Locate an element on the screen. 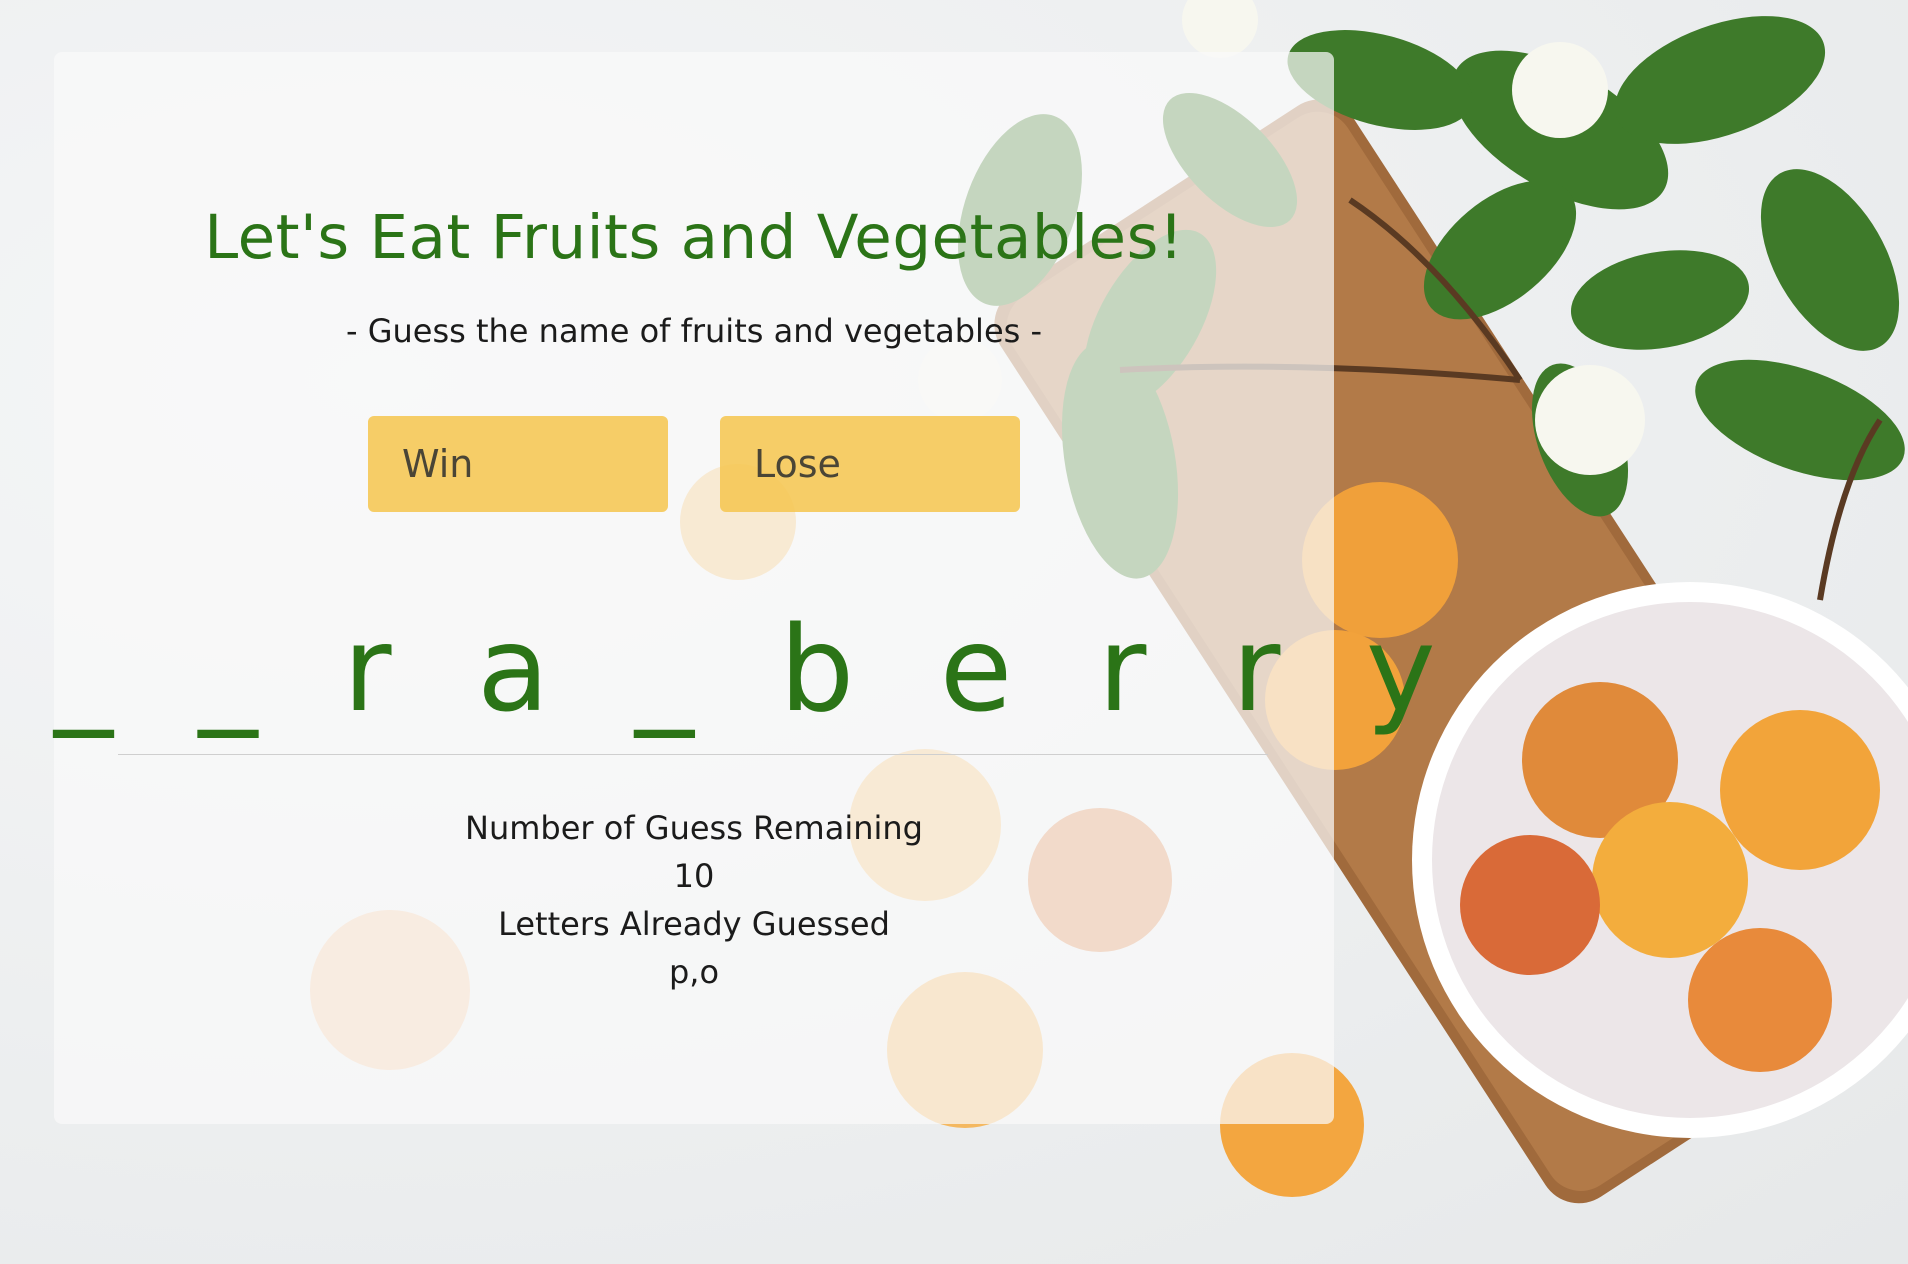 Image resolution: width=1908 pixels, height=1264 pixels. win-counter: Win is located at coordinates (518, 464).